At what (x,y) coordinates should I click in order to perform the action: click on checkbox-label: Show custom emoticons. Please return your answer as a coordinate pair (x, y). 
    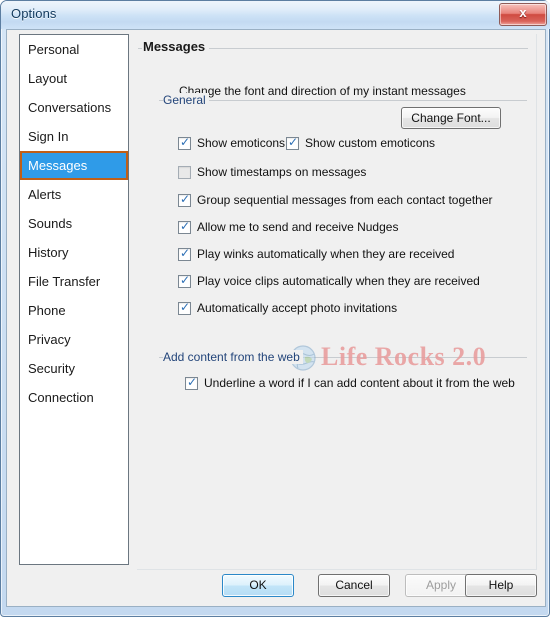
    Looking at the image, I should click on (370, 143).